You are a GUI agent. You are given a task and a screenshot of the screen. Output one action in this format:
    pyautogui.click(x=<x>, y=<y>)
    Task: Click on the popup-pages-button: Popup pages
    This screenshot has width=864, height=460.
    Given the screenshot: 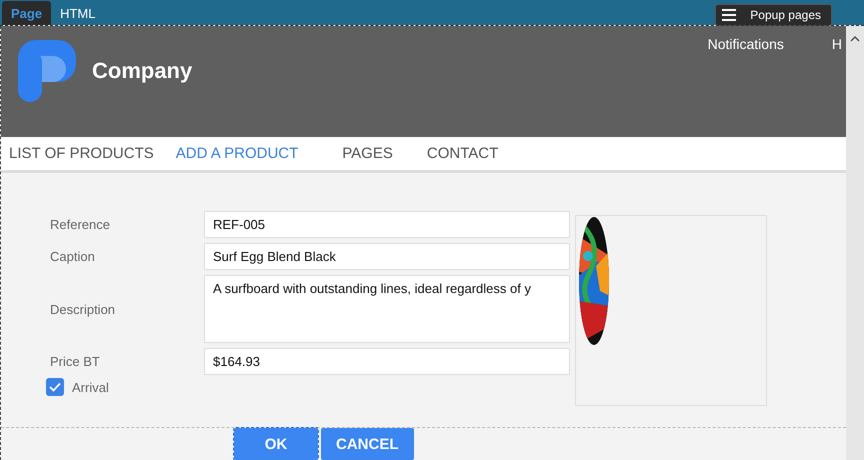 What is the action you would take?
    pyautogui.click(x=773, y=15)
    